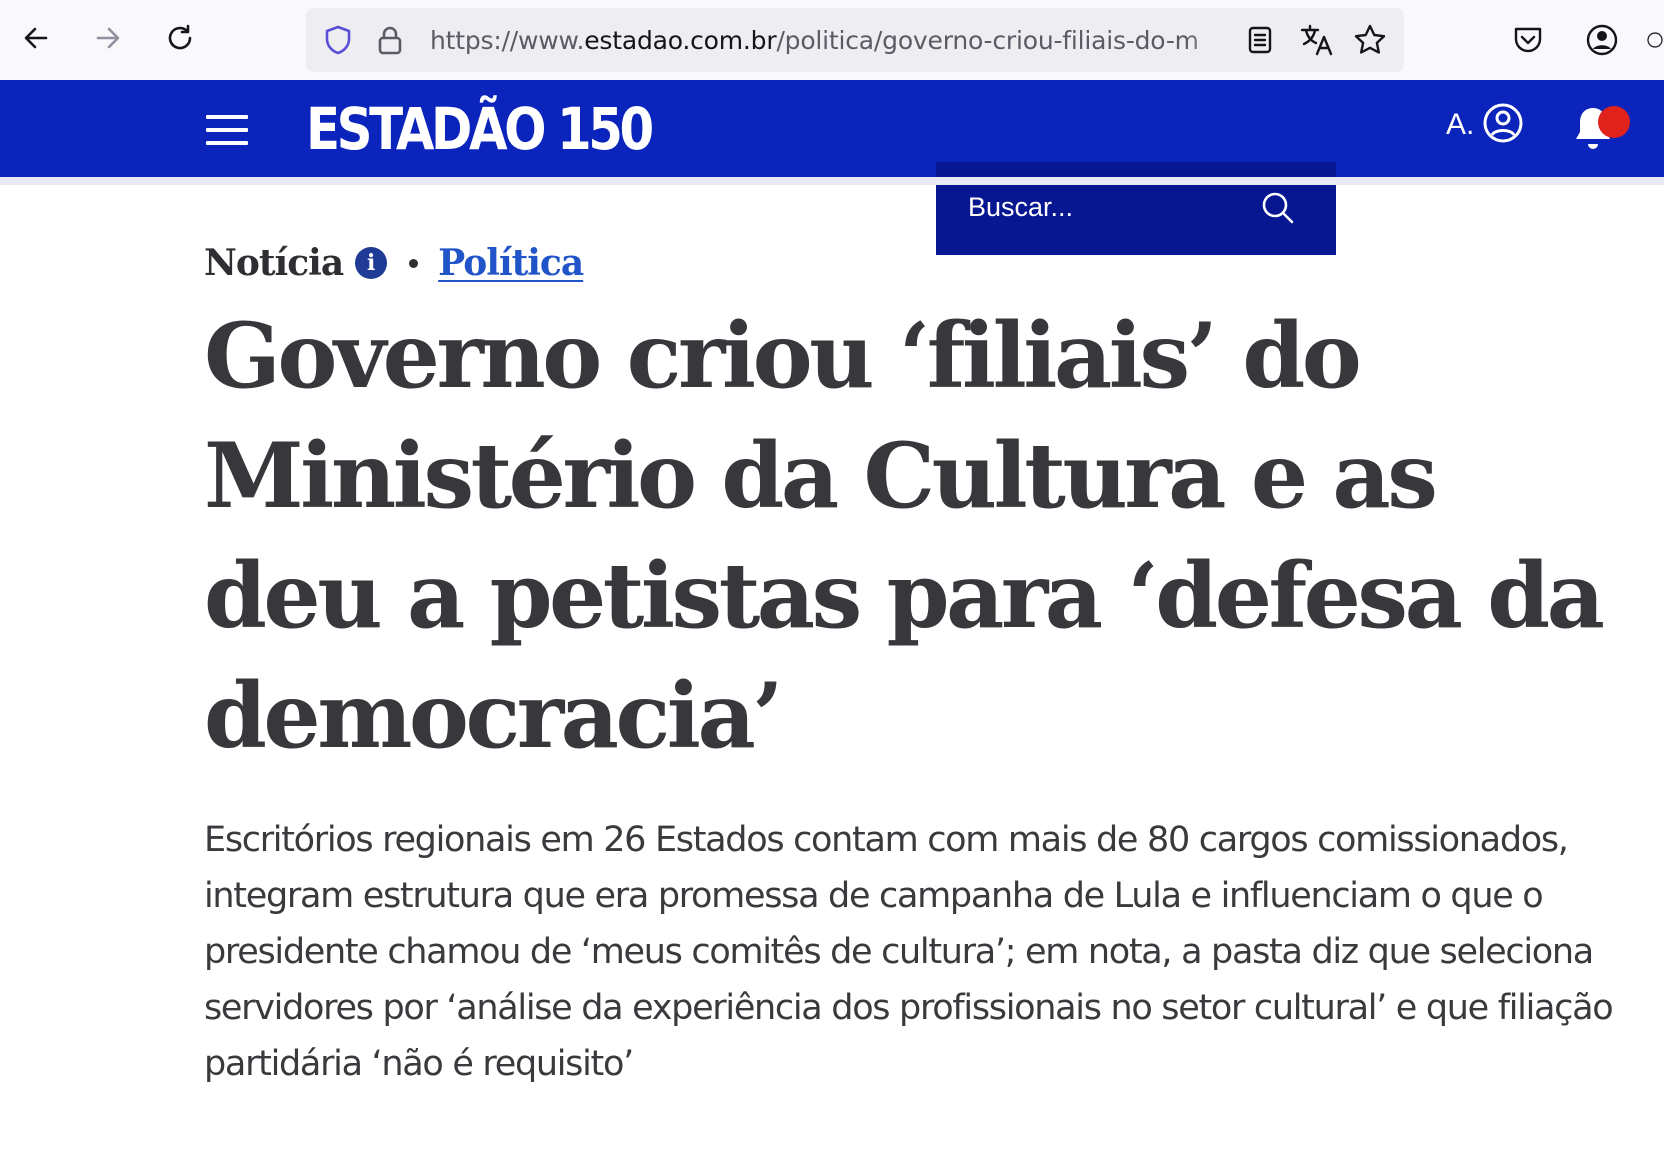 The height and width of the screenshot is (1154, 1664). Describe the element at coordinates (1460, 125) in the screenshot. I see `user-initial: A.` at that location.